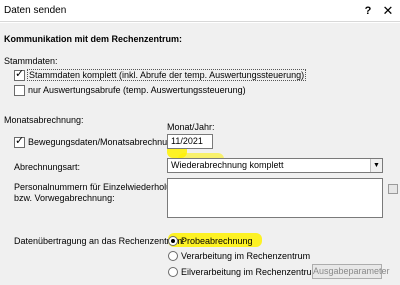 The image size is (400, 285). What do you see at coordinates (19, 90) in the screenshot?
I see `nur-auswertungsabrufe-checkbox` at bounding box center [19, 90].